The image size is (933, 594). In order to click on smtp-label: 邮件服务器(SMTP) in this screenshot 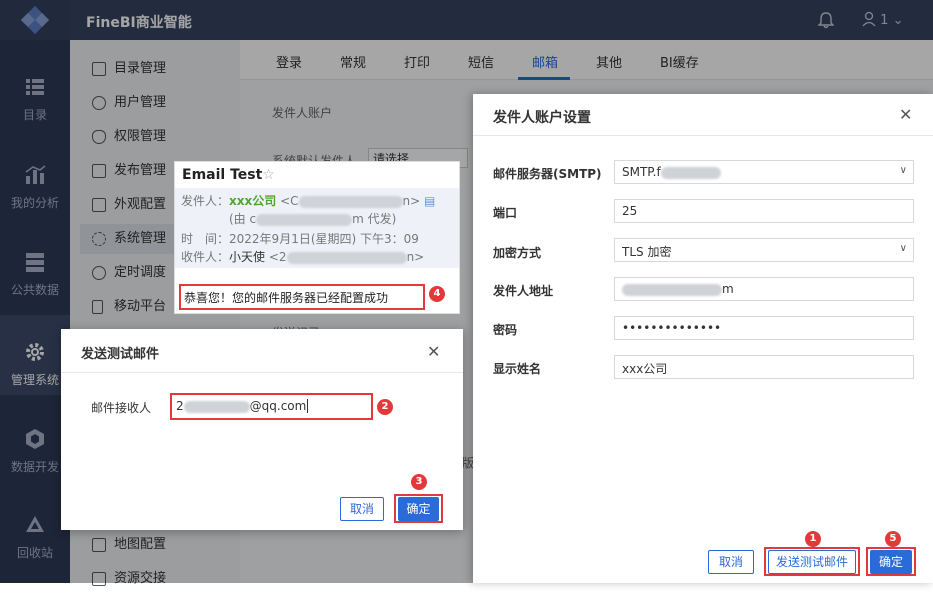, I will do `click(547, 174)`.